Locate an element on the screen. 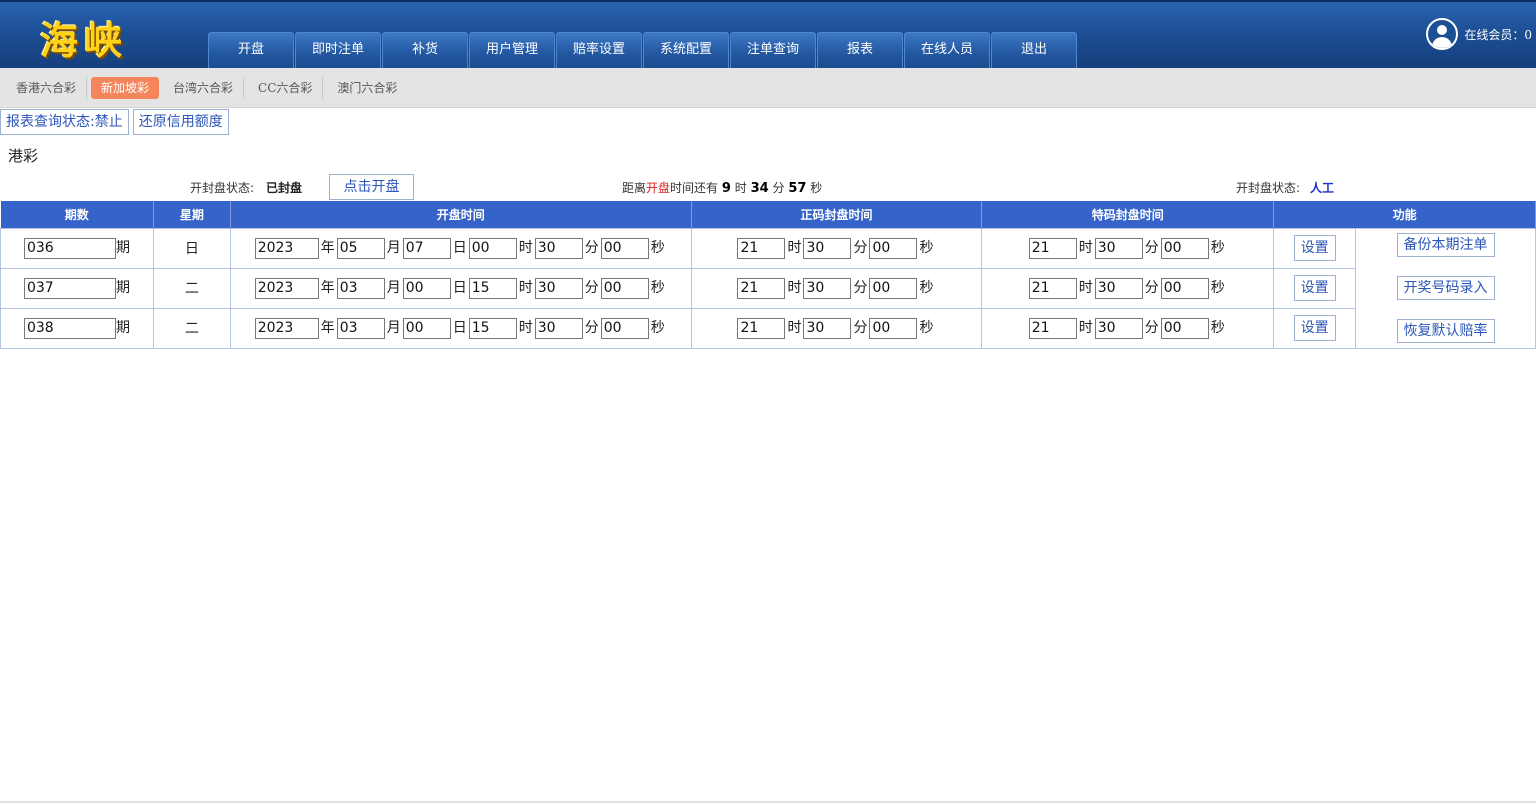  report-status-button: 报表查询状态:禁止 is located at coordinates (64, 122).